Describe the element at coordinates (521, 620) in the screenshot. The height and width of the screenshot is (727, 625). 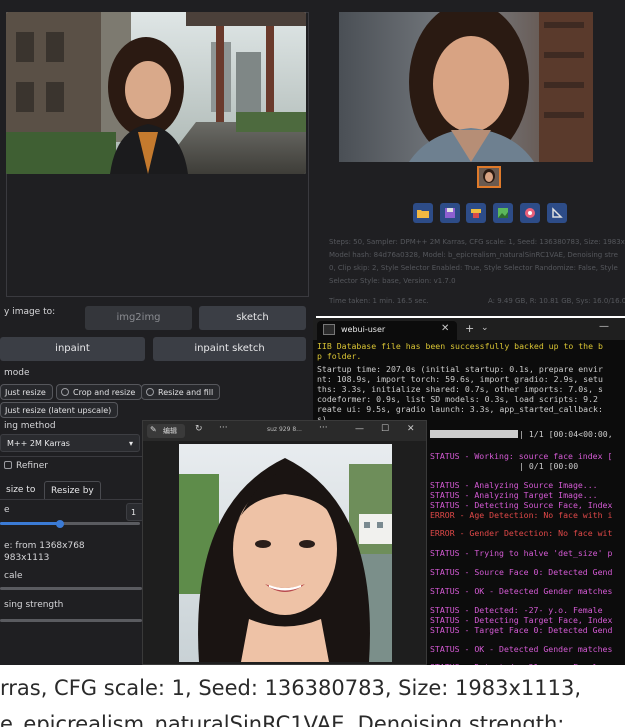
I see `terminal-status-line: STATUS - Detecting Target Face, Index` at that location.